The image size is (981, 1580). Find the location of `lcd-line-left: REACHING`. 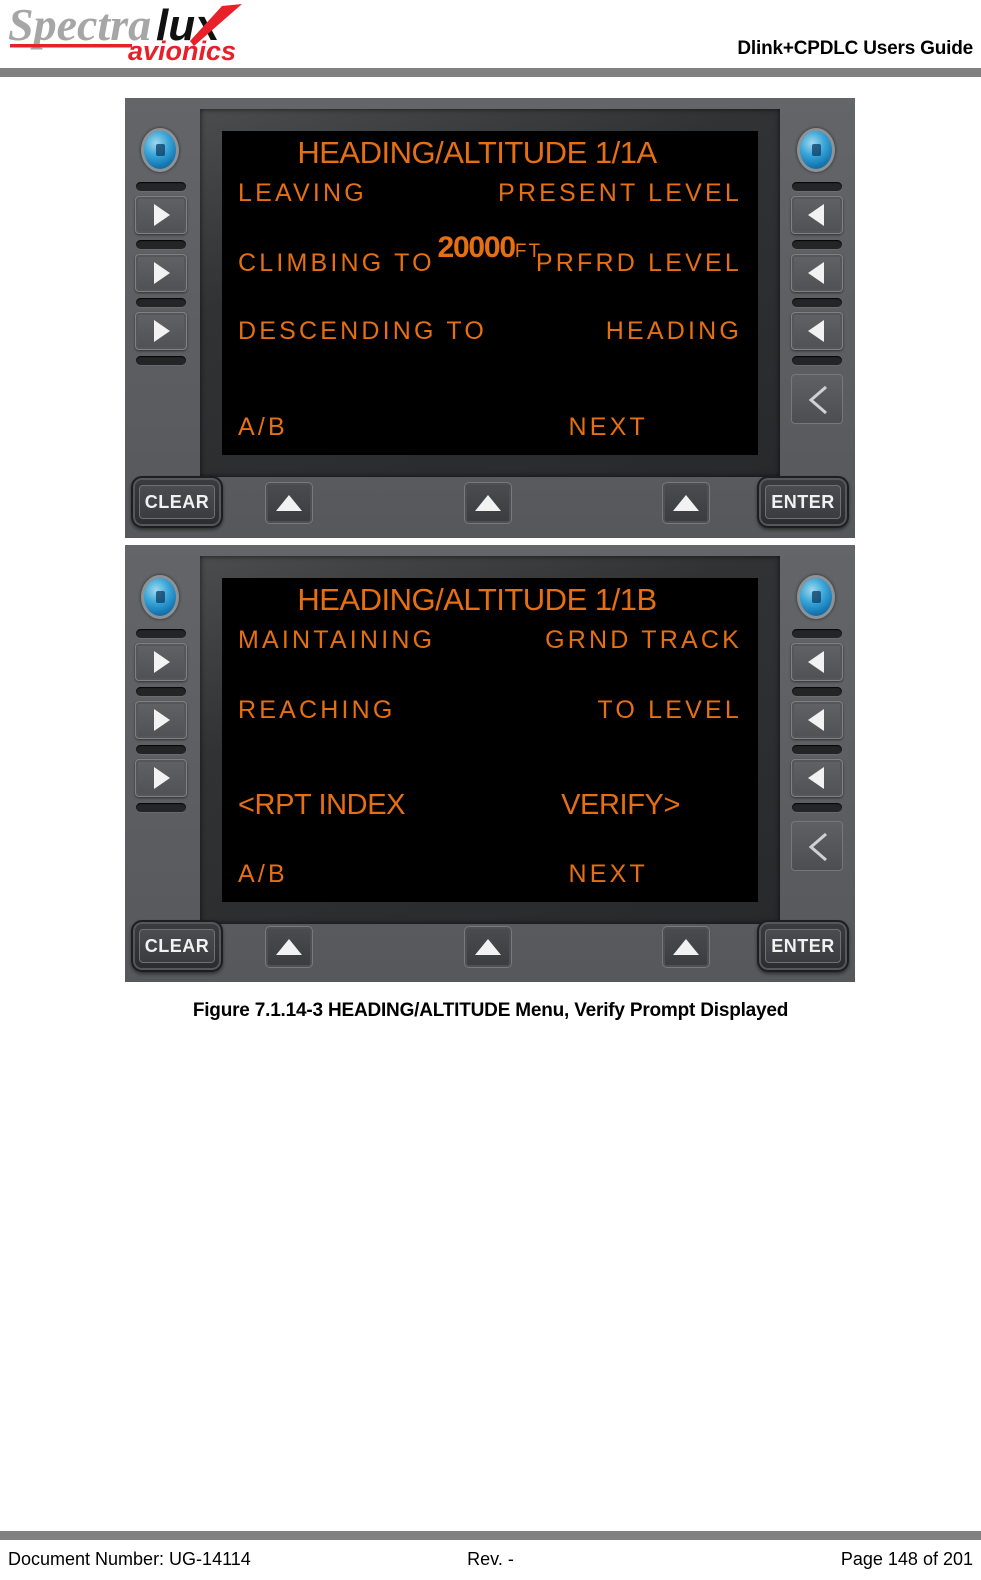

lcd-line-left: REACHING is located at coordinates (317, 710).